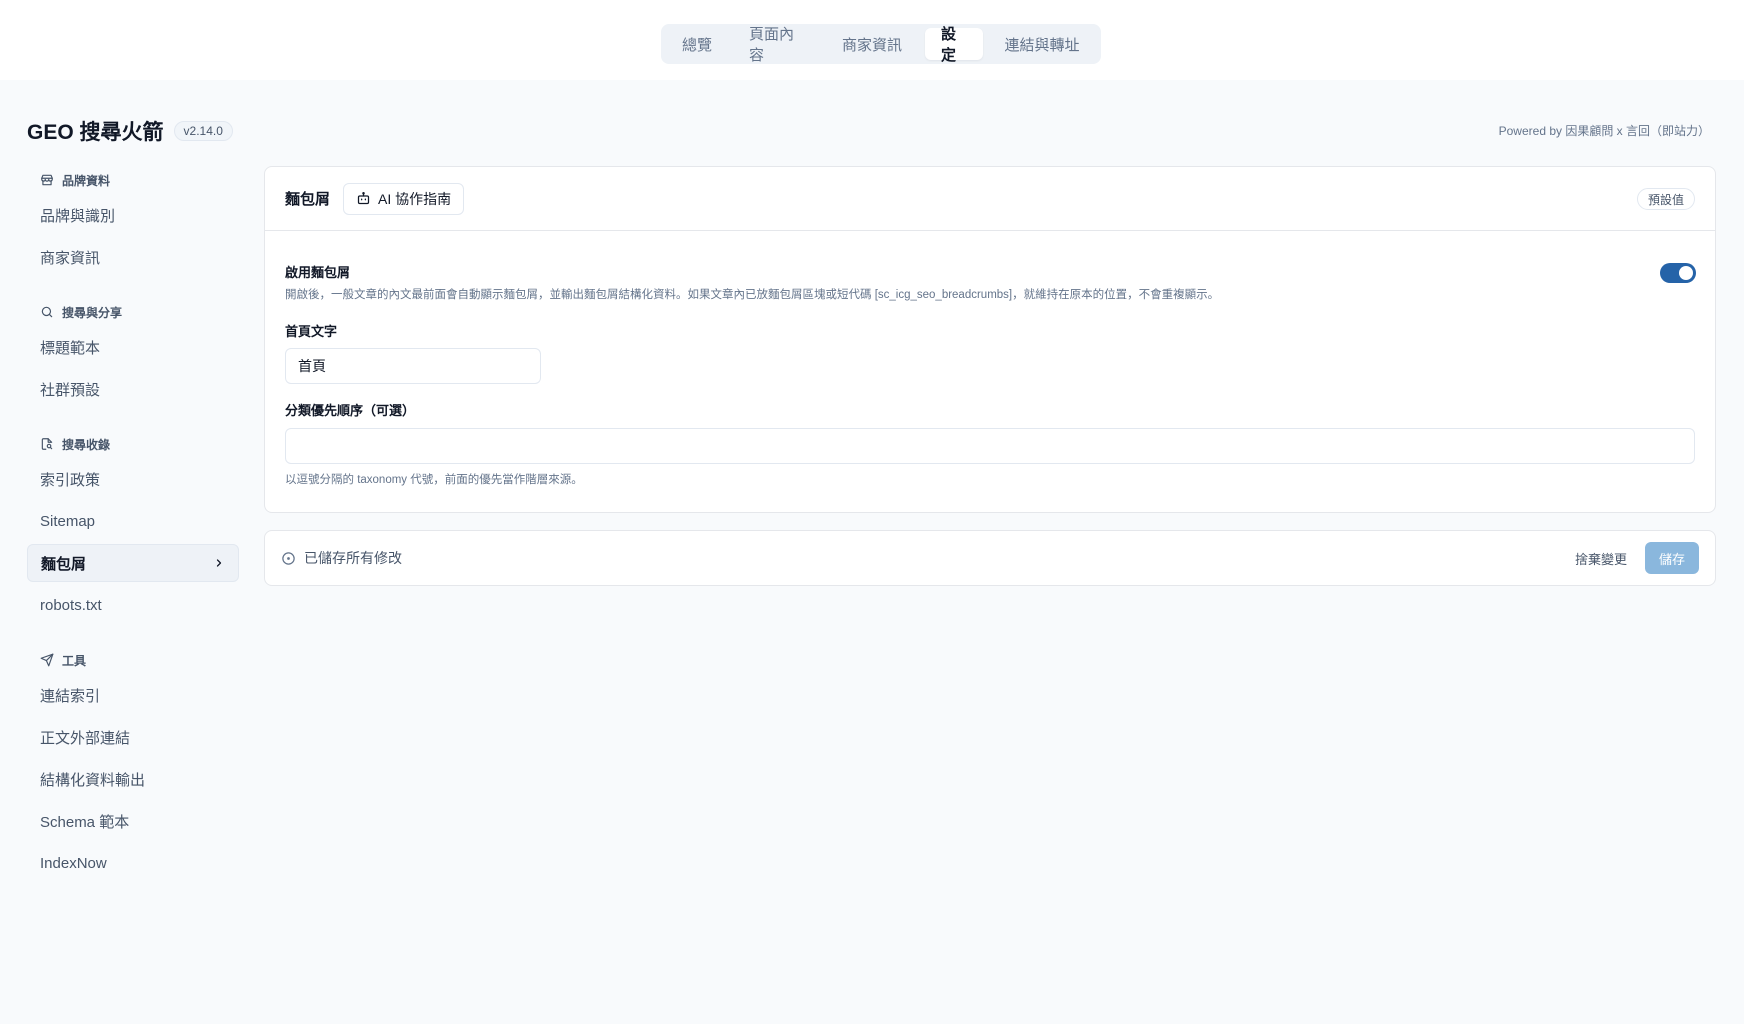 The width and height of the screenshot is (1744, 1024). I want to click on sidebar-section-indexing: 搜尋收錄, so click(133, 444).